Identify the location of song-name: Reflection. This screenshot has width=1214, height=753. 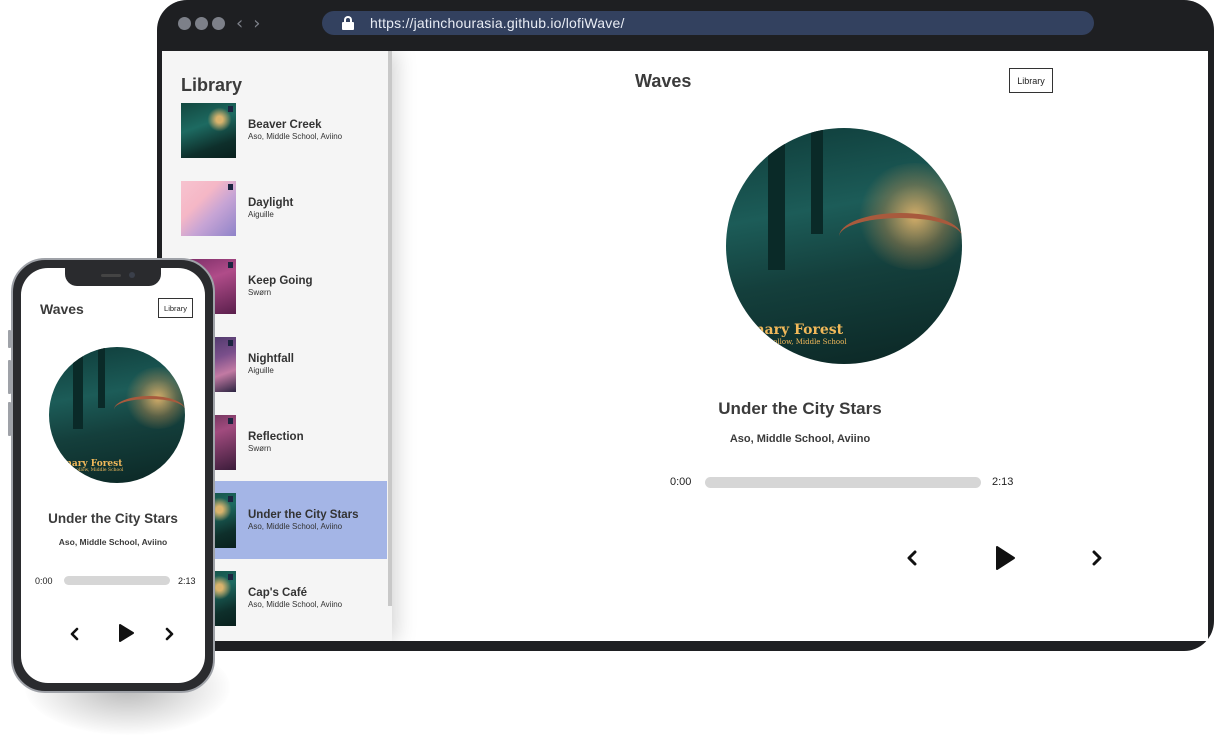
(276, 436).